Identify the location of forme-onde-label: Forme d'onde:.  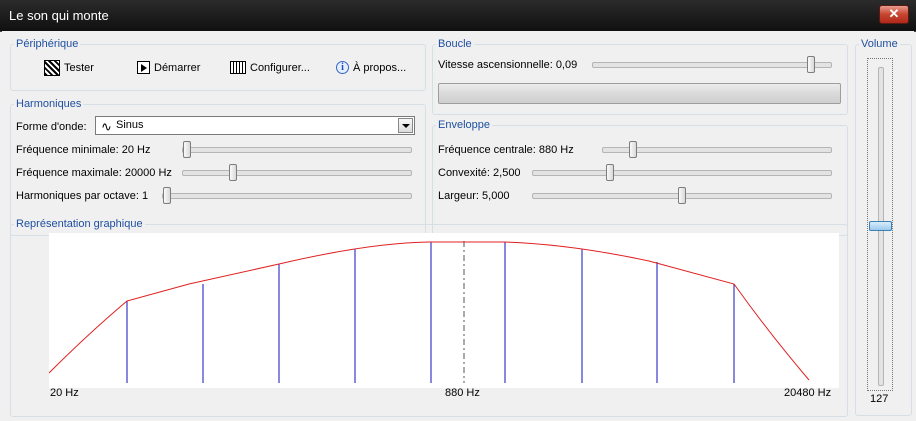
(51, 127).